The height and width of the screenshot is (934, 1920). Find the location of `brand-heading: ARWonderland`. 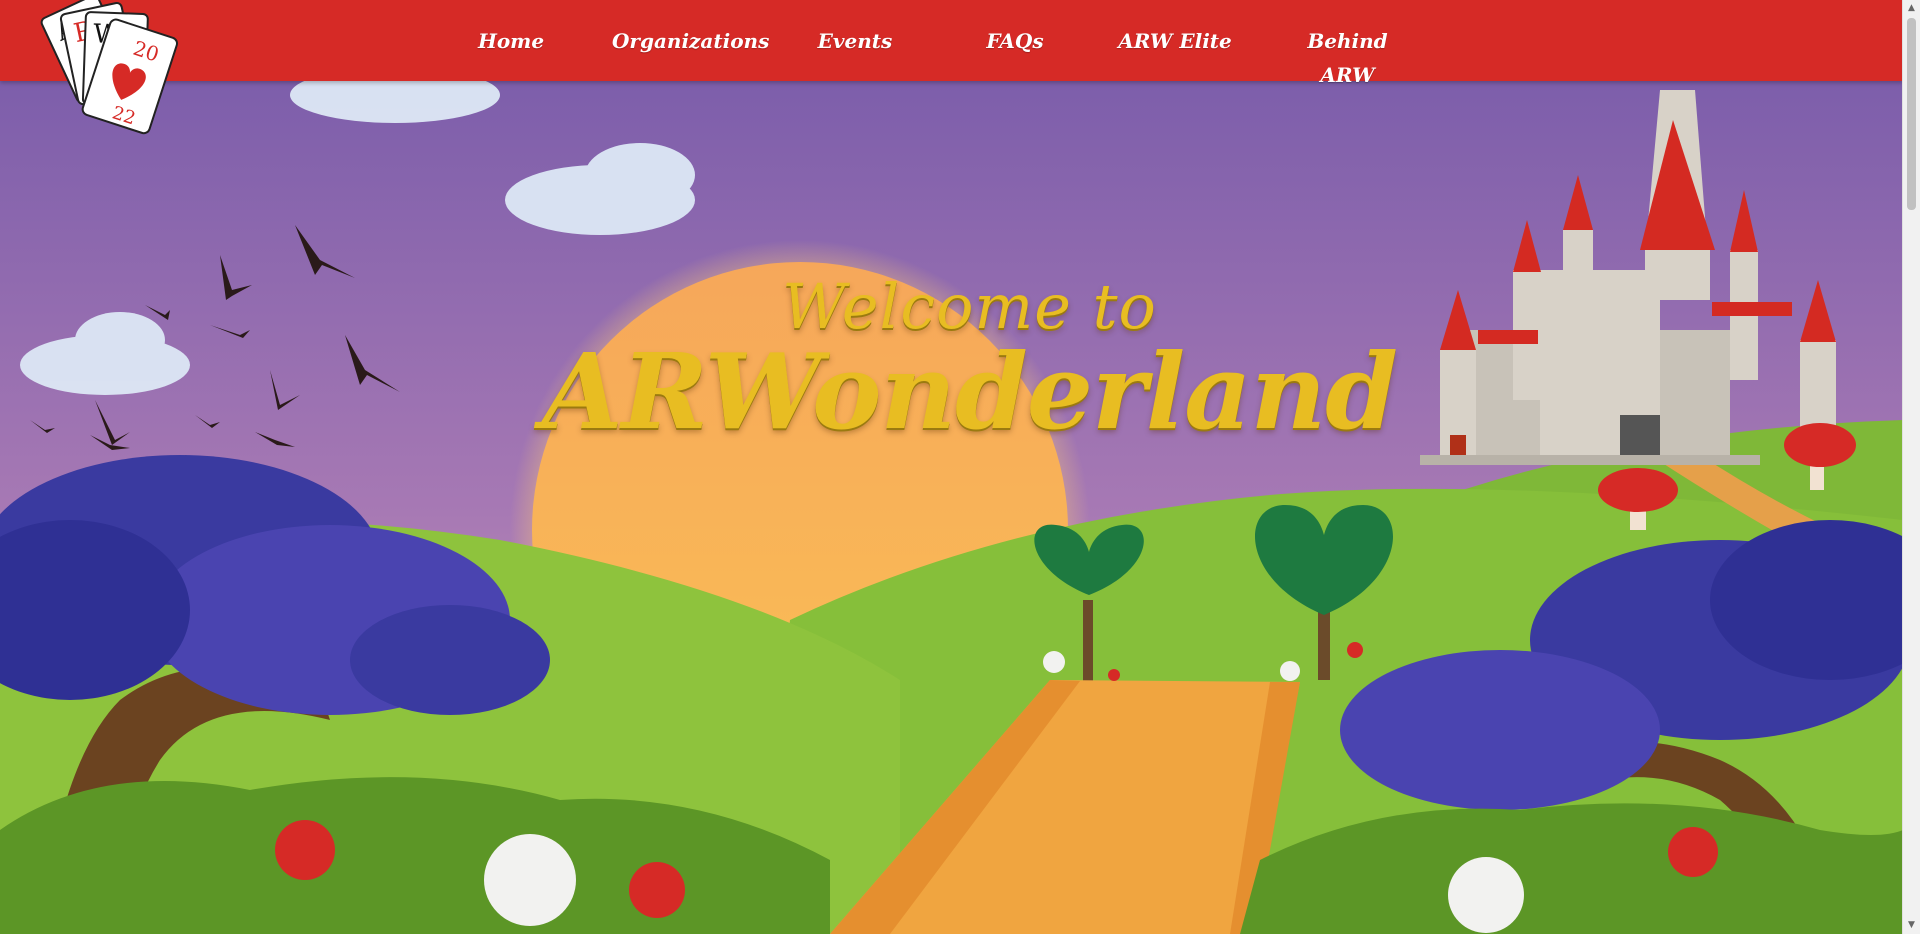

brand-heading: ARWonderland is located at coordinates (969, 391).